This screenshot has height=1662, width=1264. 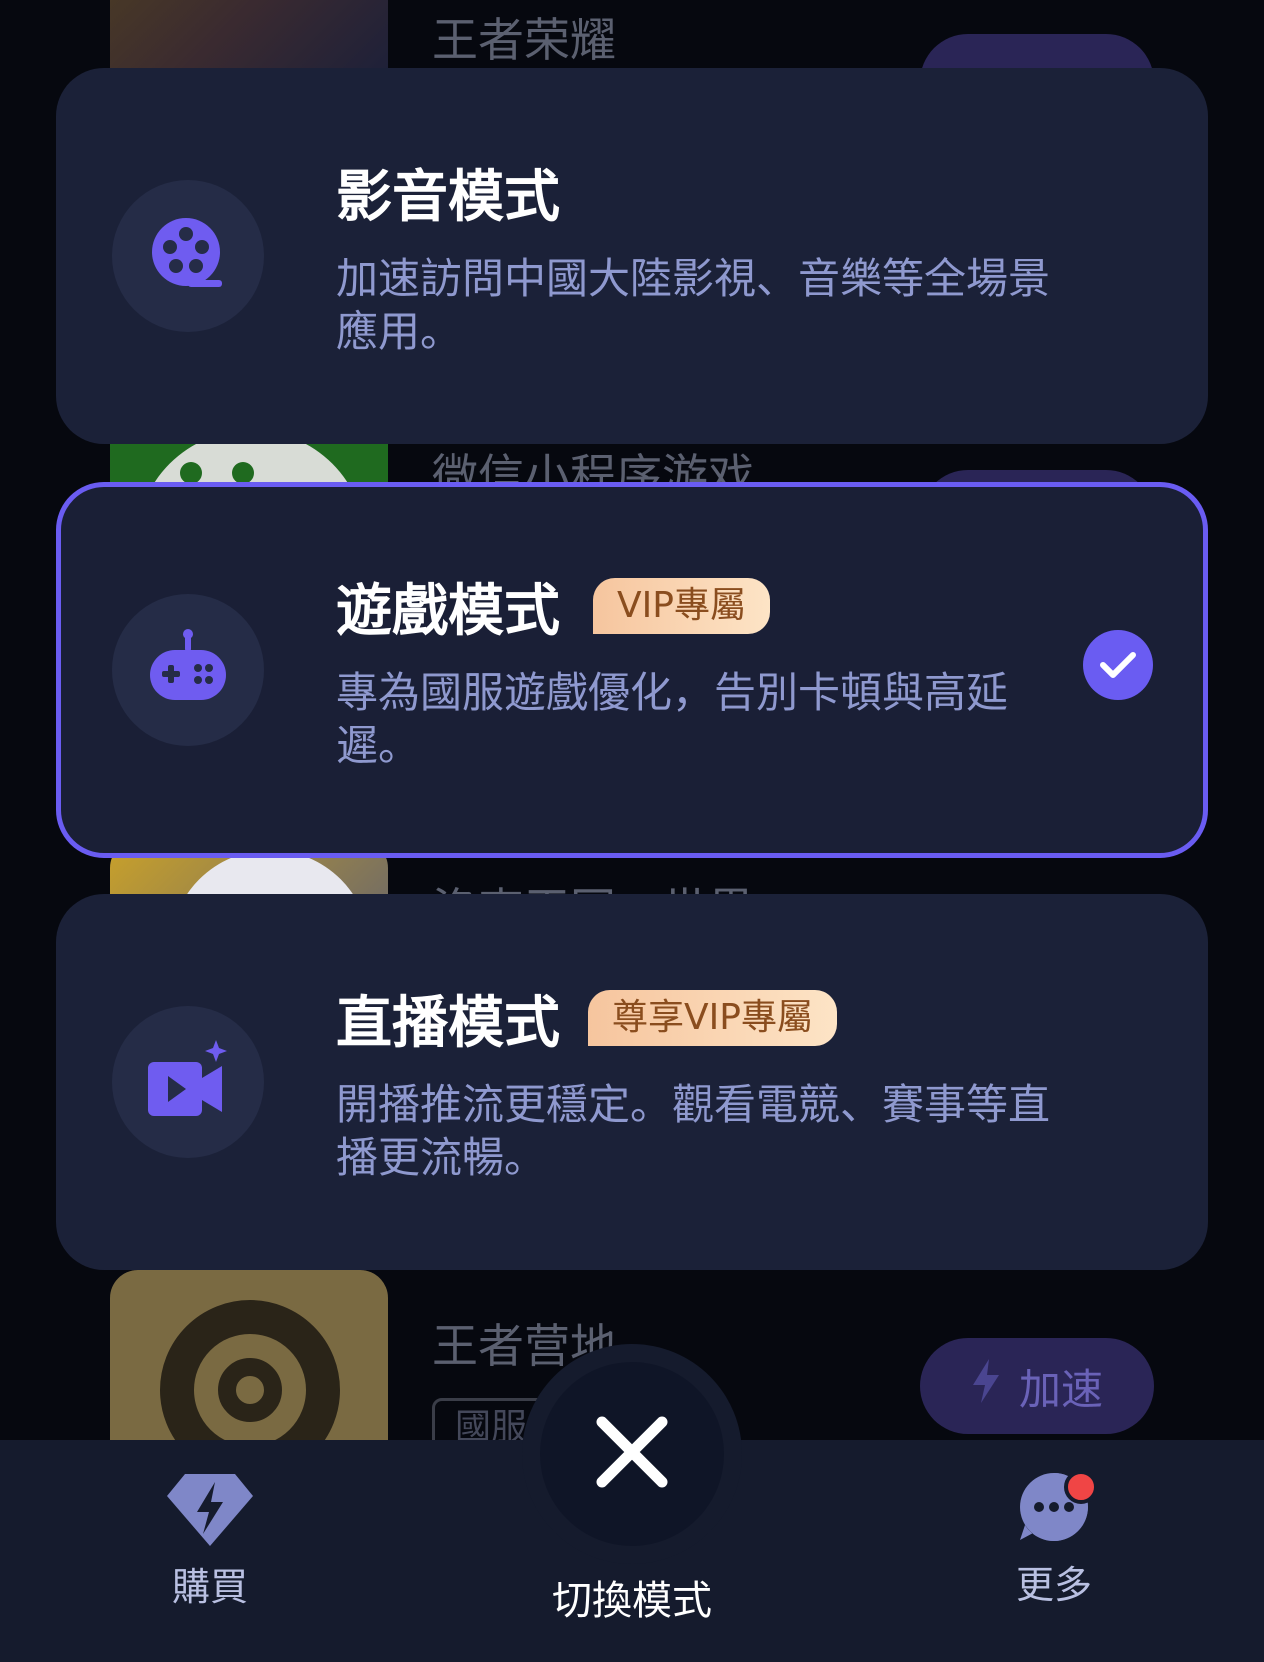 I want to click on diamond-bolt-icon, so click(x=210, y=1511).